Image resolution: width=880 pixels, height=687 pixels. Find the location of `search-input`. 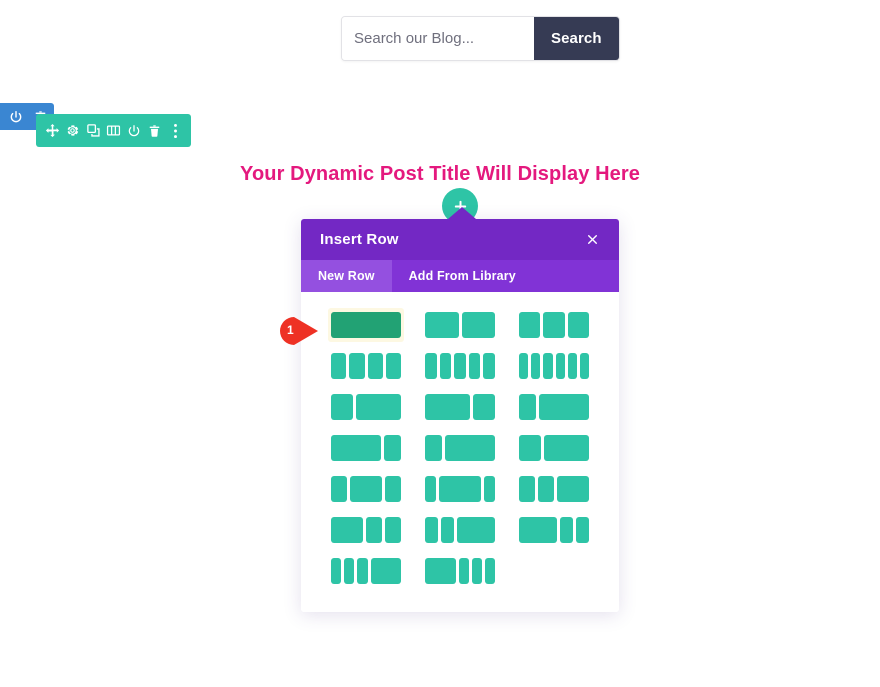

search-input is located at coordinates (438, 38).